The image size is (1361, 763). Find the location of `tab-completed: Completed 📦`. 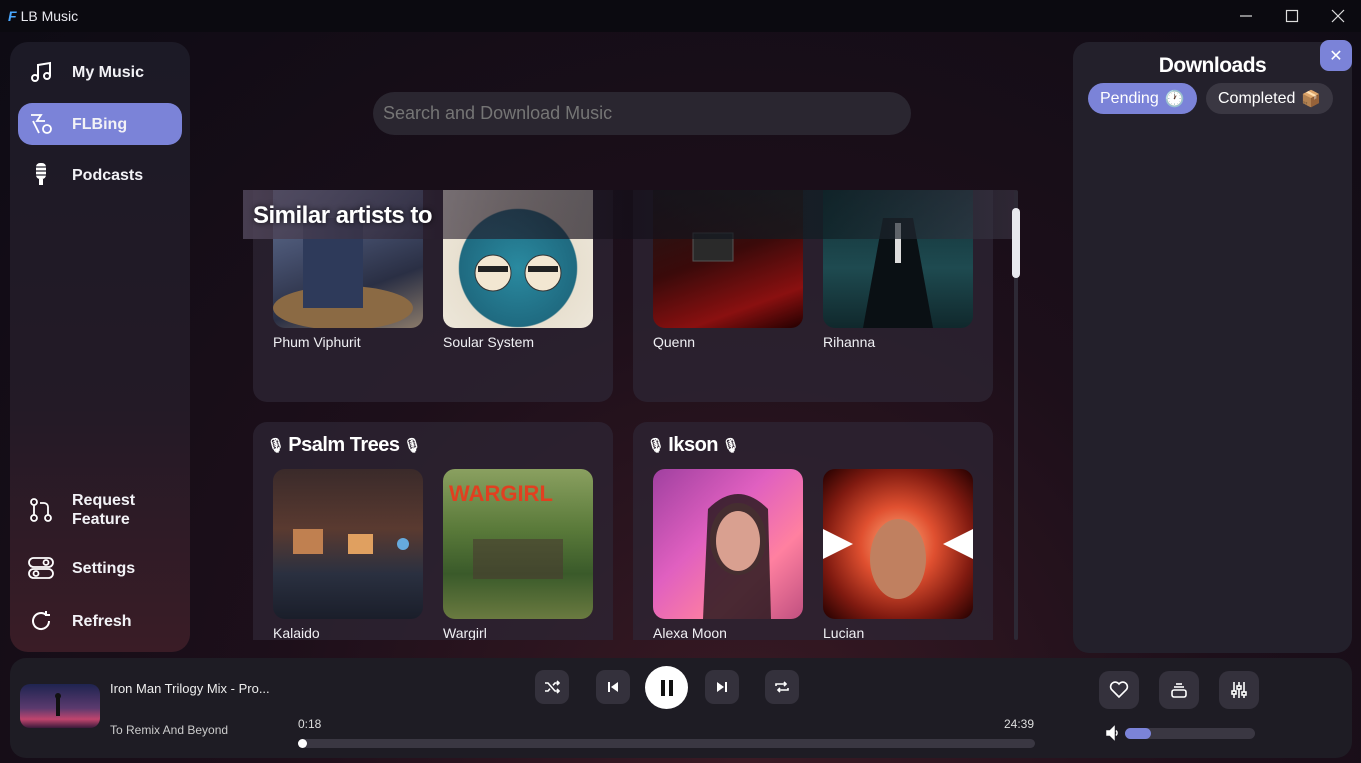

tab-completed: Completed 📦 is located at coordinates (1270, 98).